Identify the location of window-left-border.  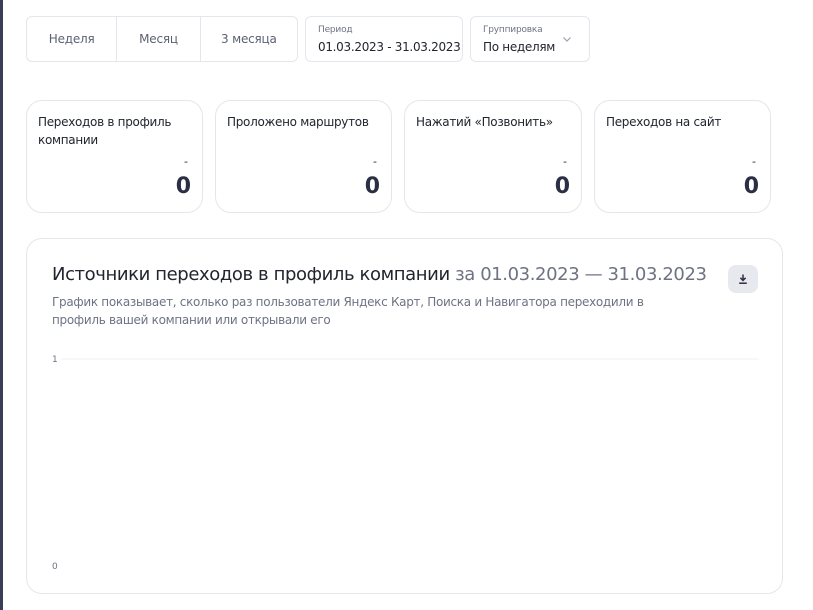
(1, 305).